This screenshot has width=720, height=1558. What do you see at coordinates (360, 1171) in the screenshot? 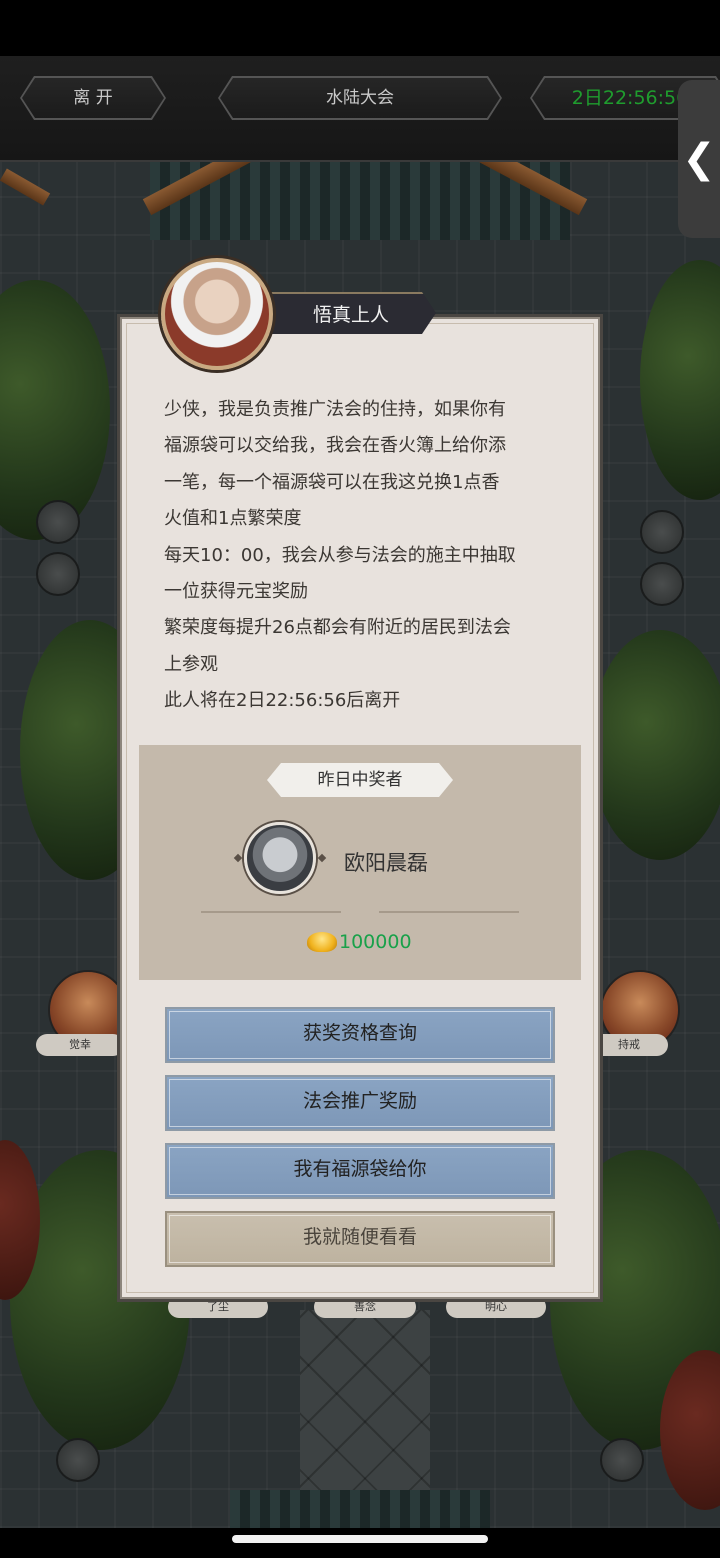
I see `give-blessing-bag-button: 我有福源袋给你` at bounding box center [360, 1171].